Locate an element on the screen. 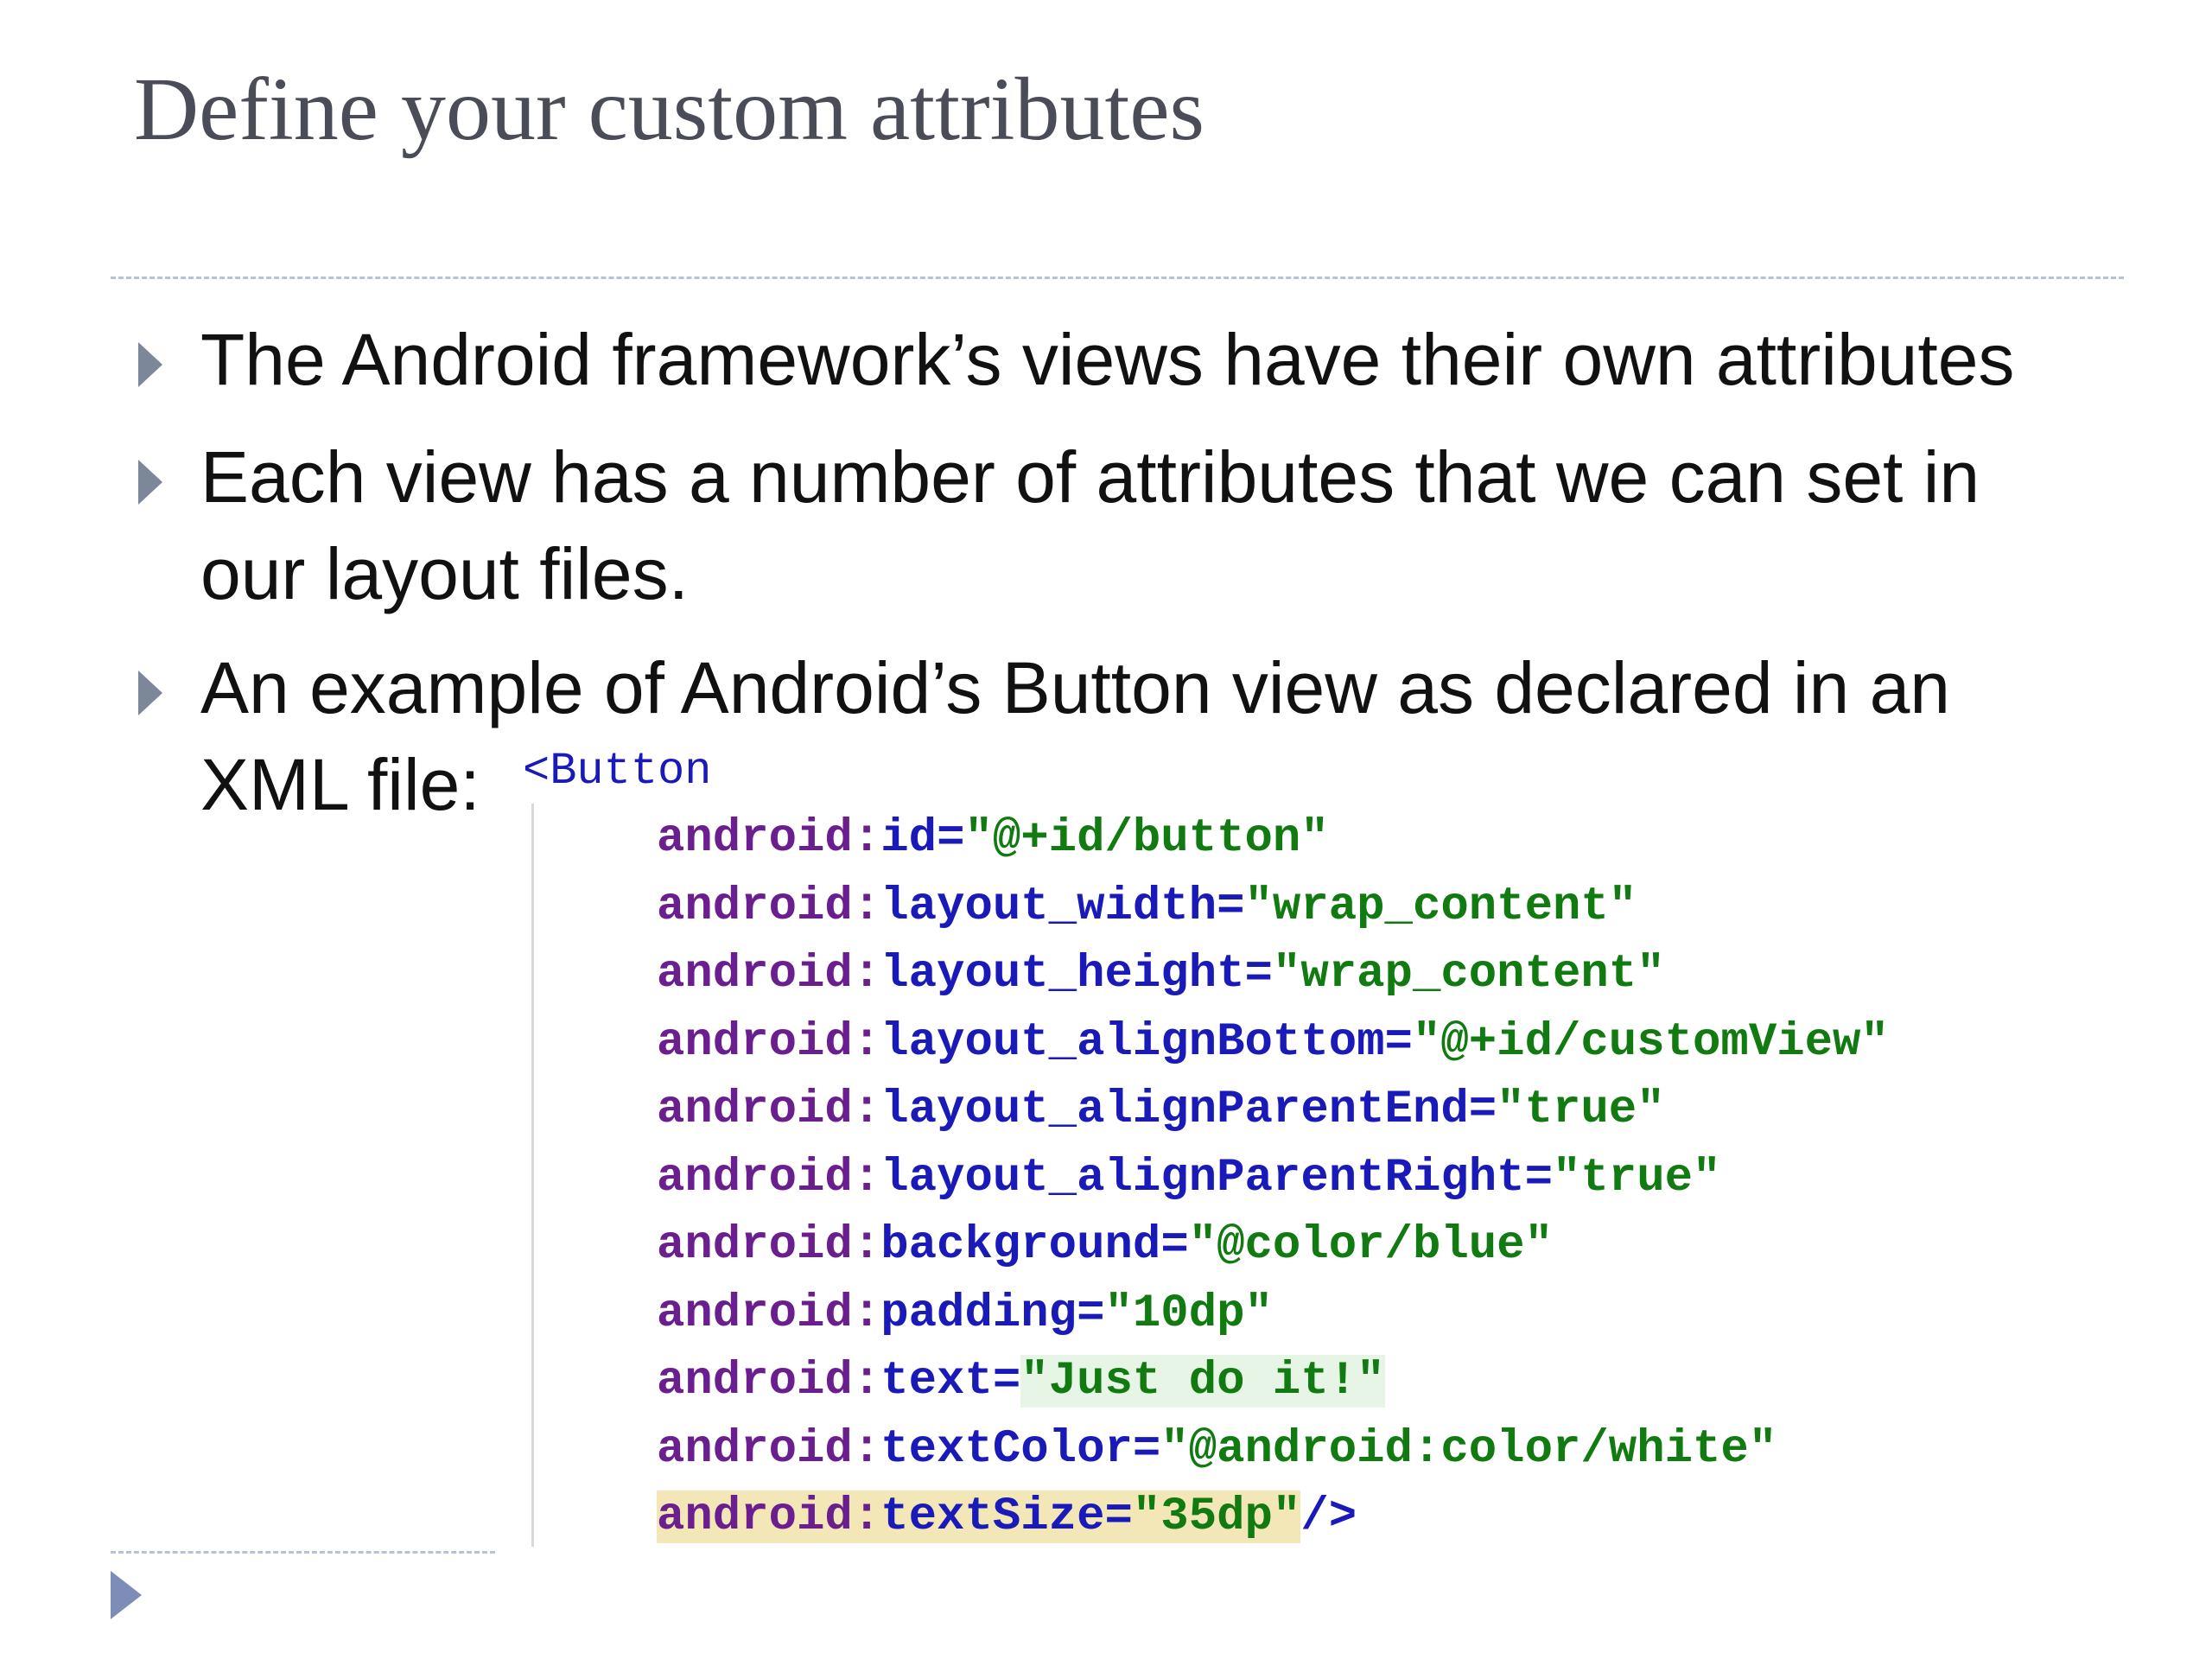  code-open-tag: <Button is located at coordinates (617, 771).